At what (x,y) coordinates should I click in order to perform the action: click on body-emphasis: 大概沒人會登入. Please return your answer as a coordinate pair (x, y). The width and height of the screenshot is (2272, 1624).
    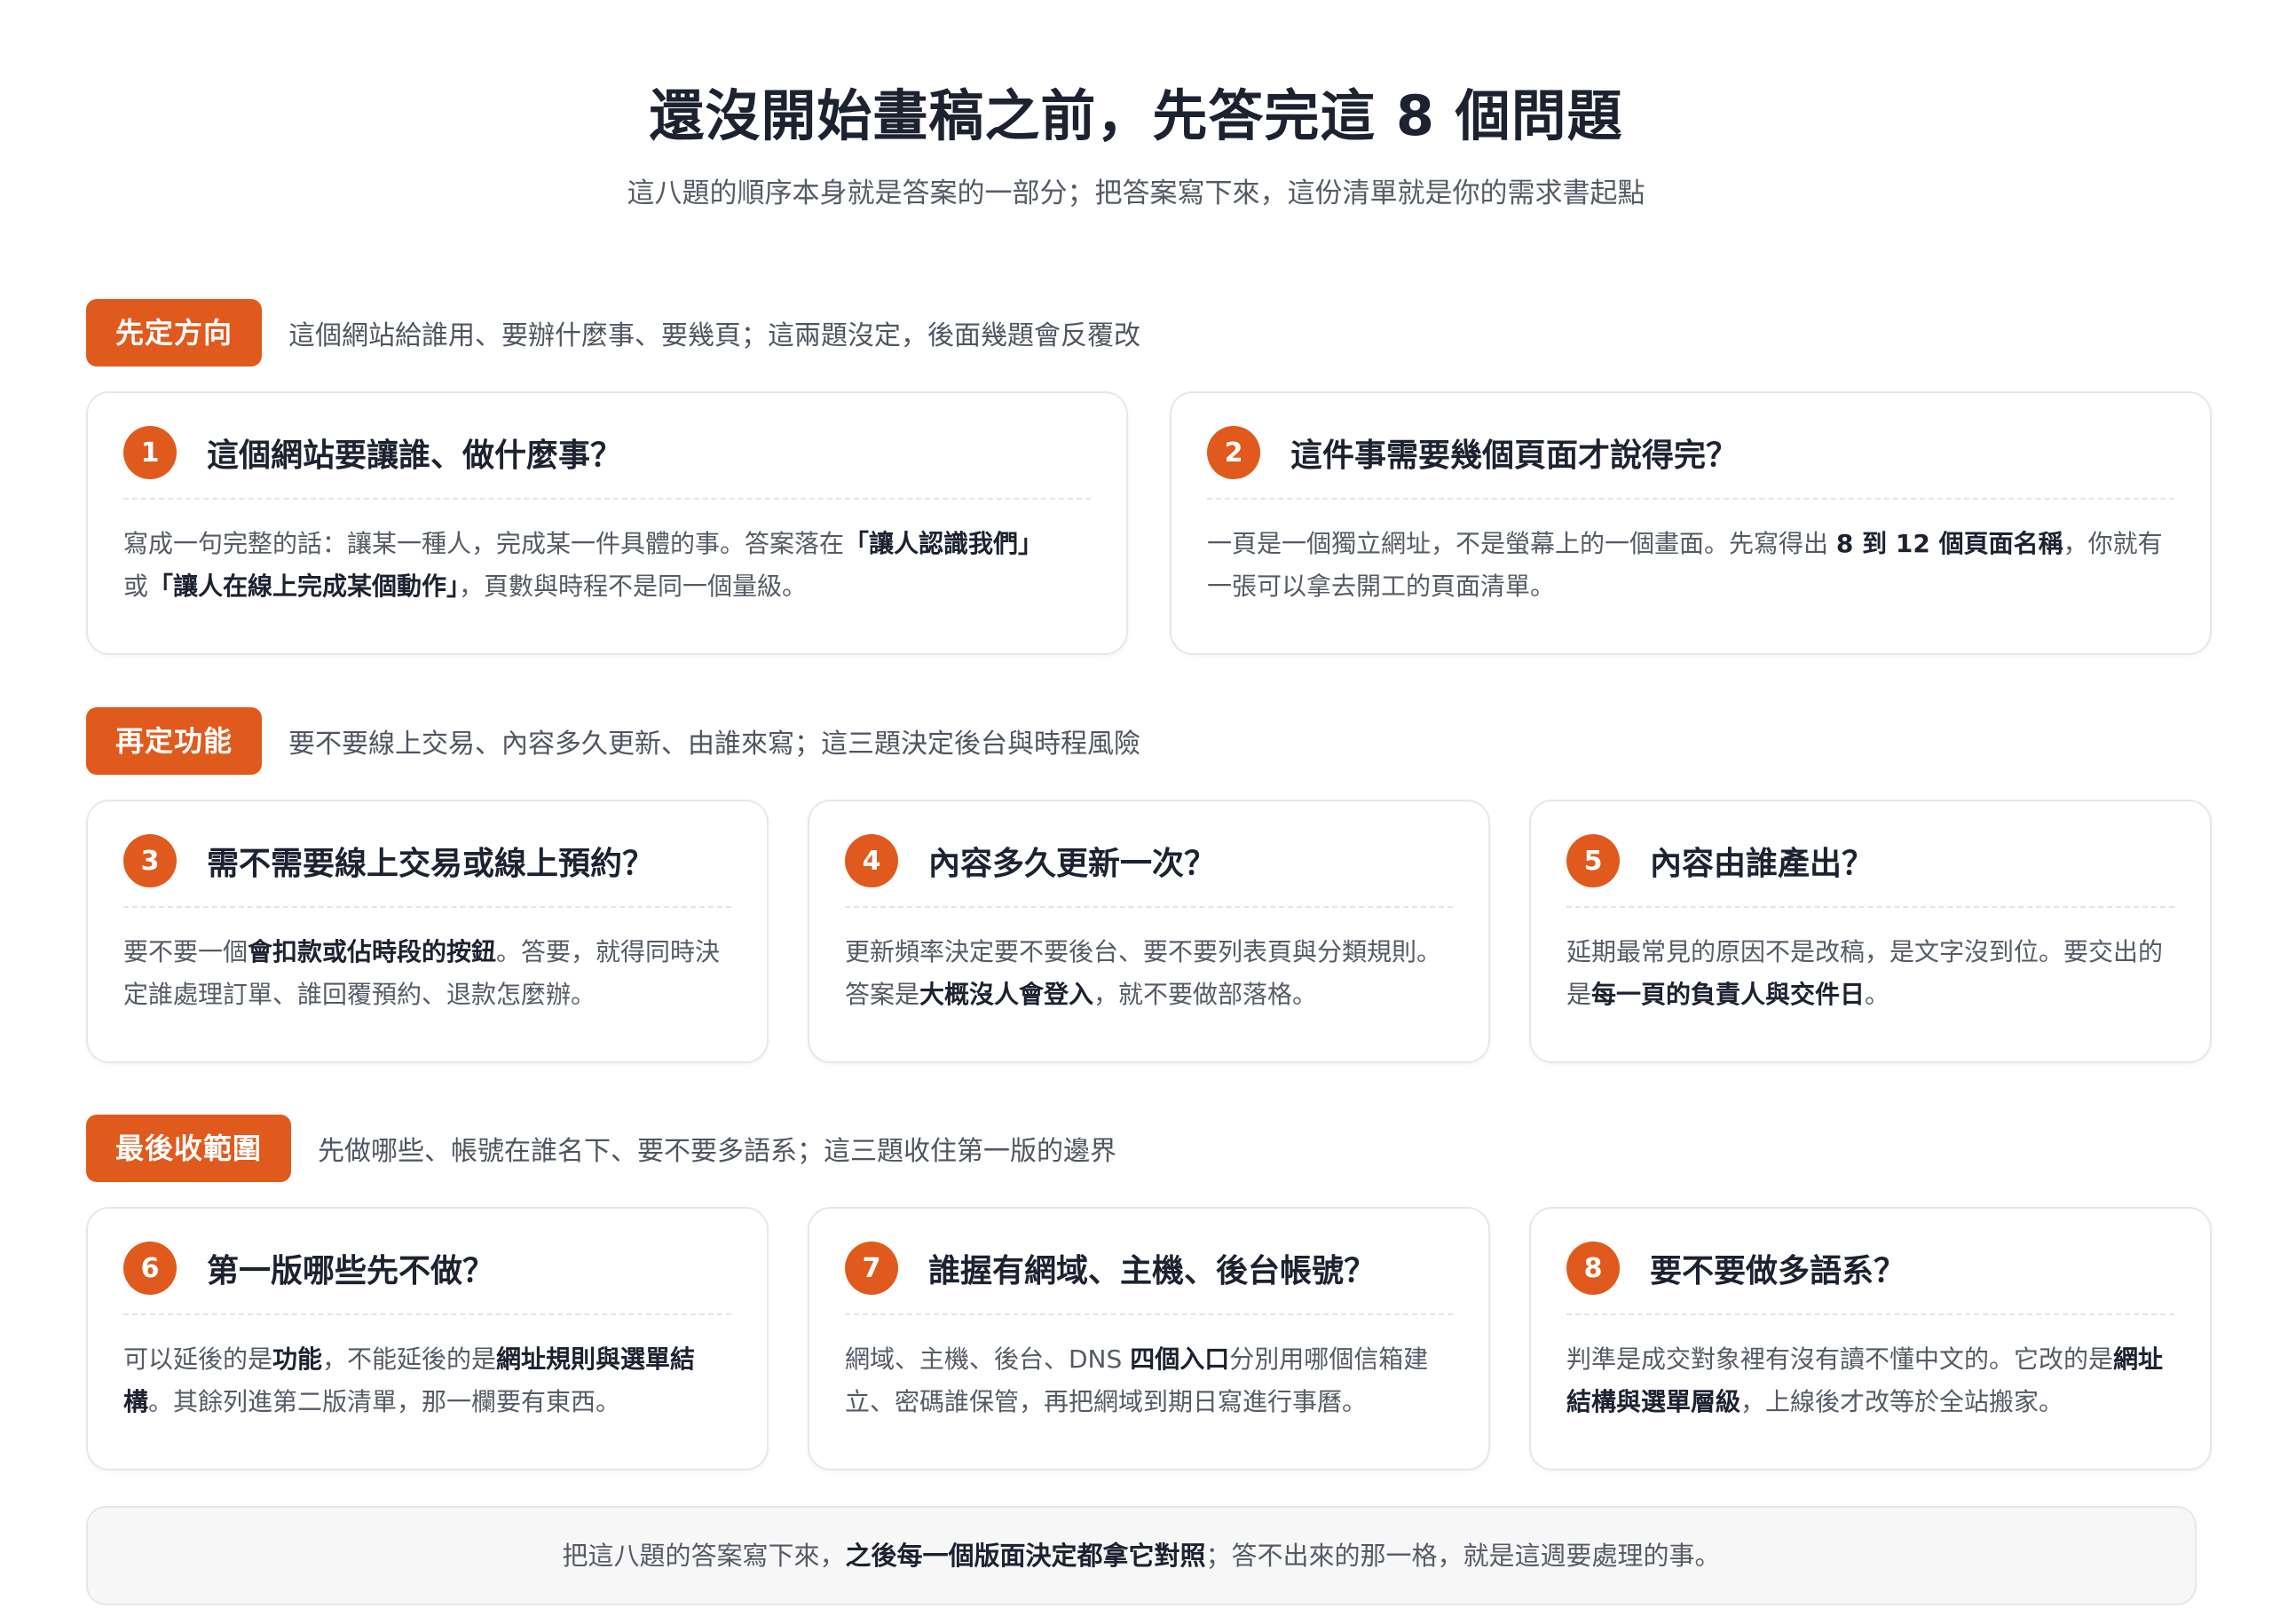
    Looking at the image, I should click on (1006, 995).